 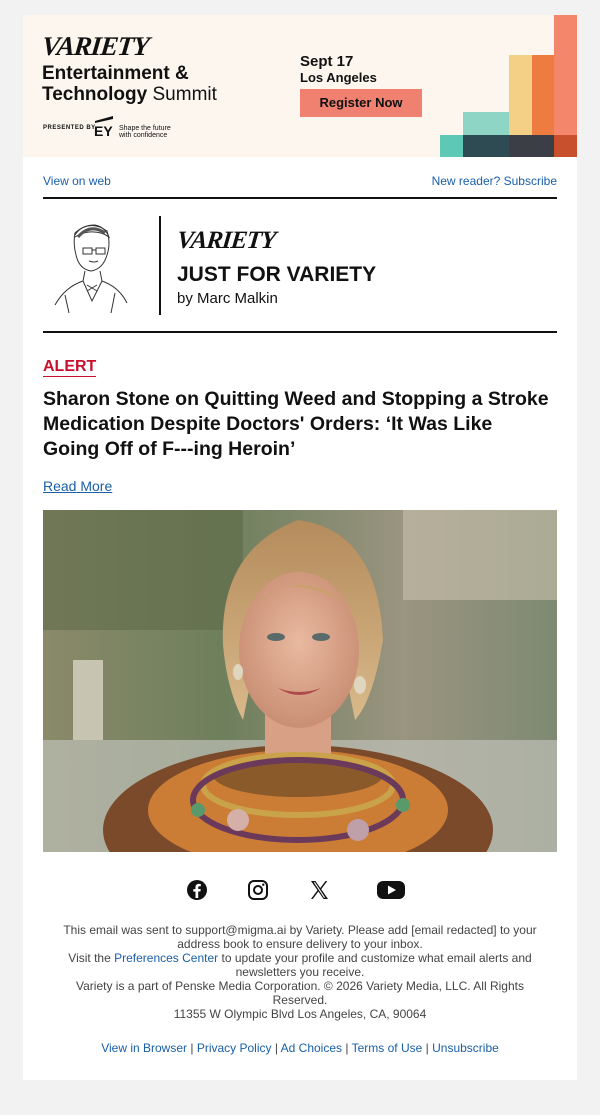 I want to click on register-button: Register Now, so click(x=361, y=103).